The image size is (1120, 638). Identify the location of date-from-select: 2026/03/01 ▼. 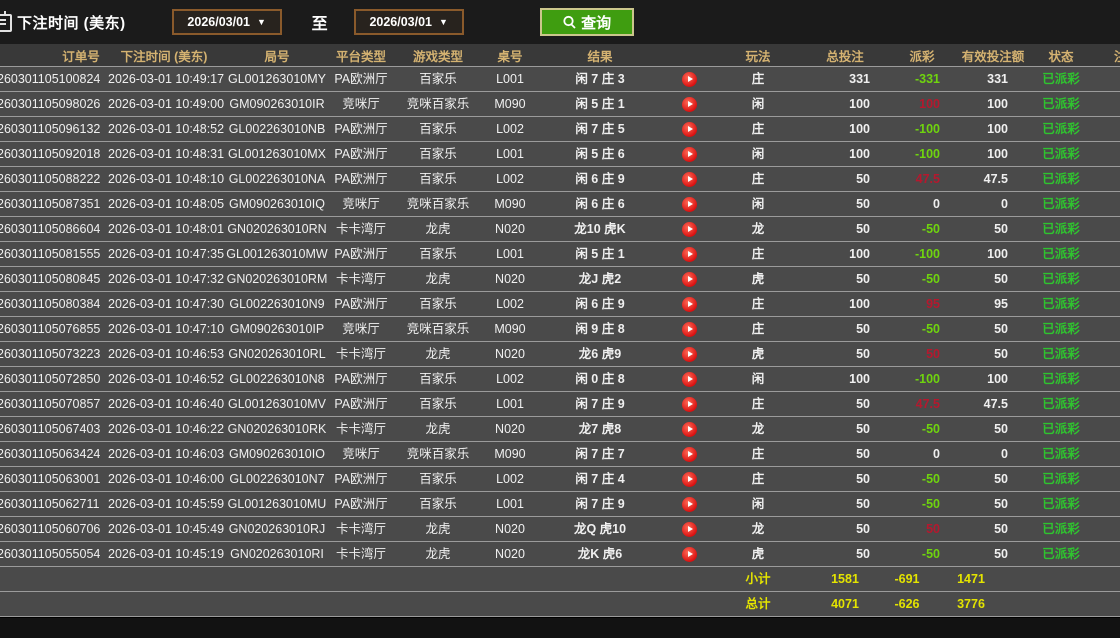
(226, 22).